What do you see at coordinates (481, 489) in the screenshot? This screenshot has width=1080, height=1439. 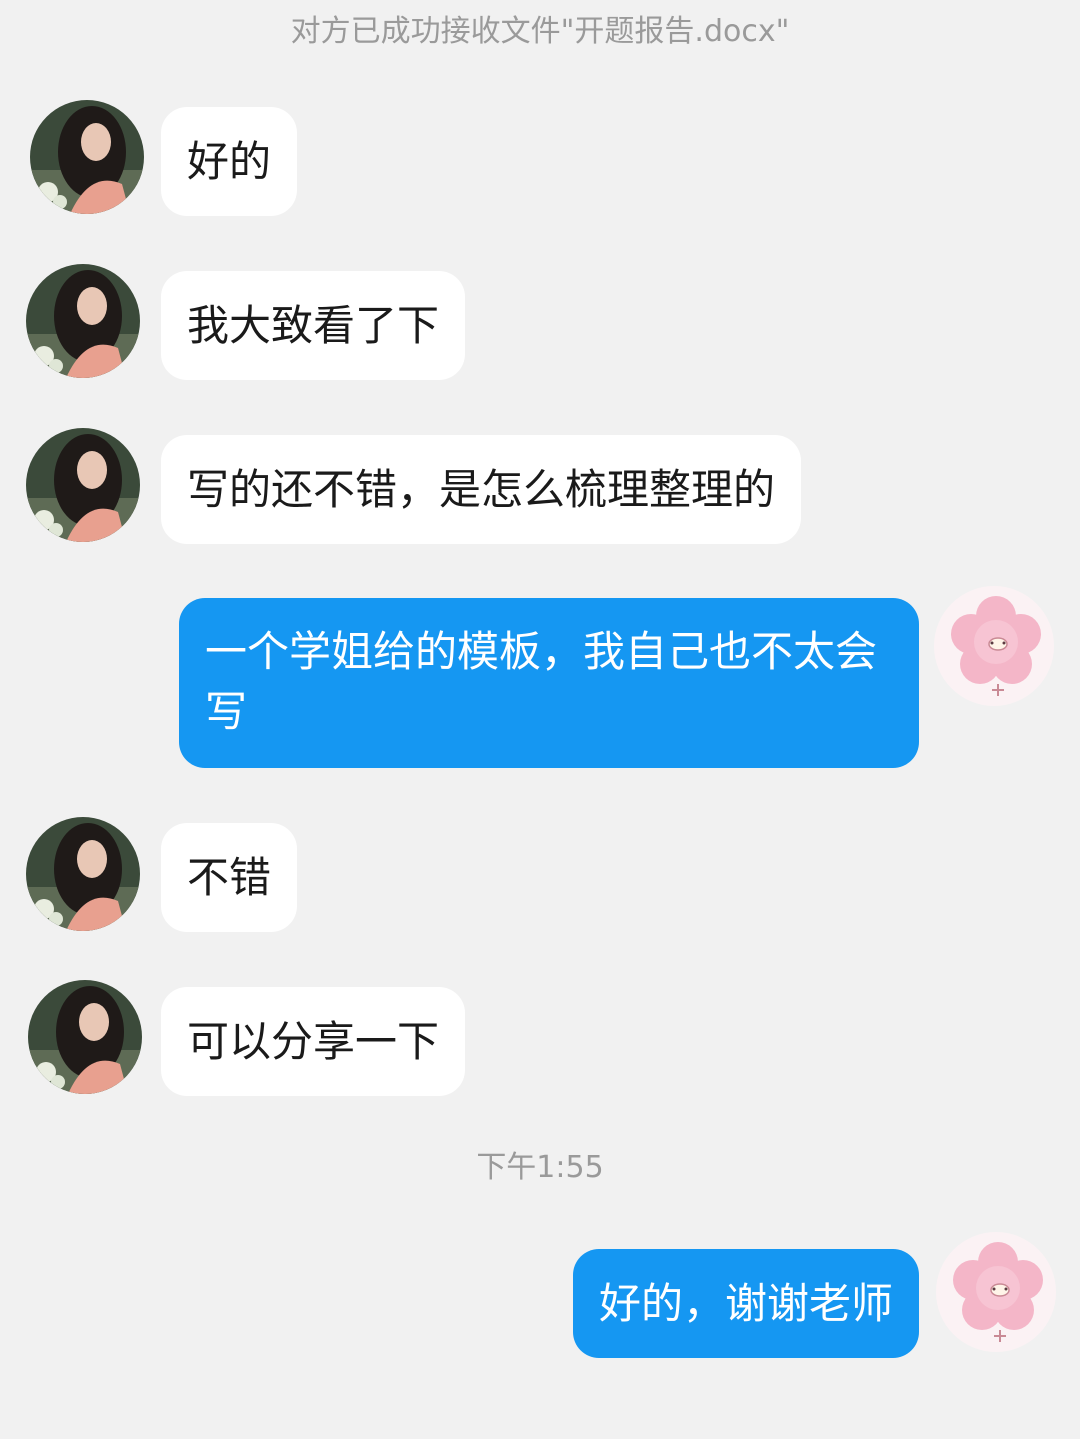 I see `message-bubble-incoming: 写的还不错，是怎么梳理整理的` at bounding box center [481, 489].